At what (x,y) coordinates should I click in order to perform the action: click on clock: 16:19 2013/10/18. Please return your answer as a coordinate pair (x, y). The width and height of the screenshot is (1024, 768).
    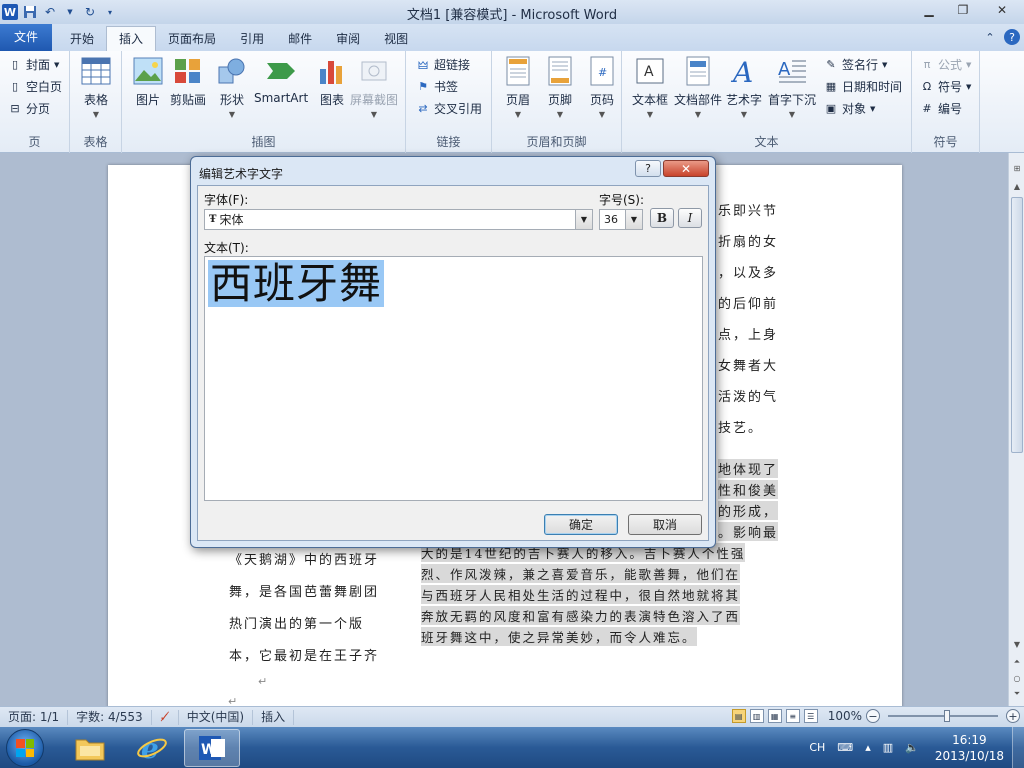
    Looking at the image, I should click on (969, 748).